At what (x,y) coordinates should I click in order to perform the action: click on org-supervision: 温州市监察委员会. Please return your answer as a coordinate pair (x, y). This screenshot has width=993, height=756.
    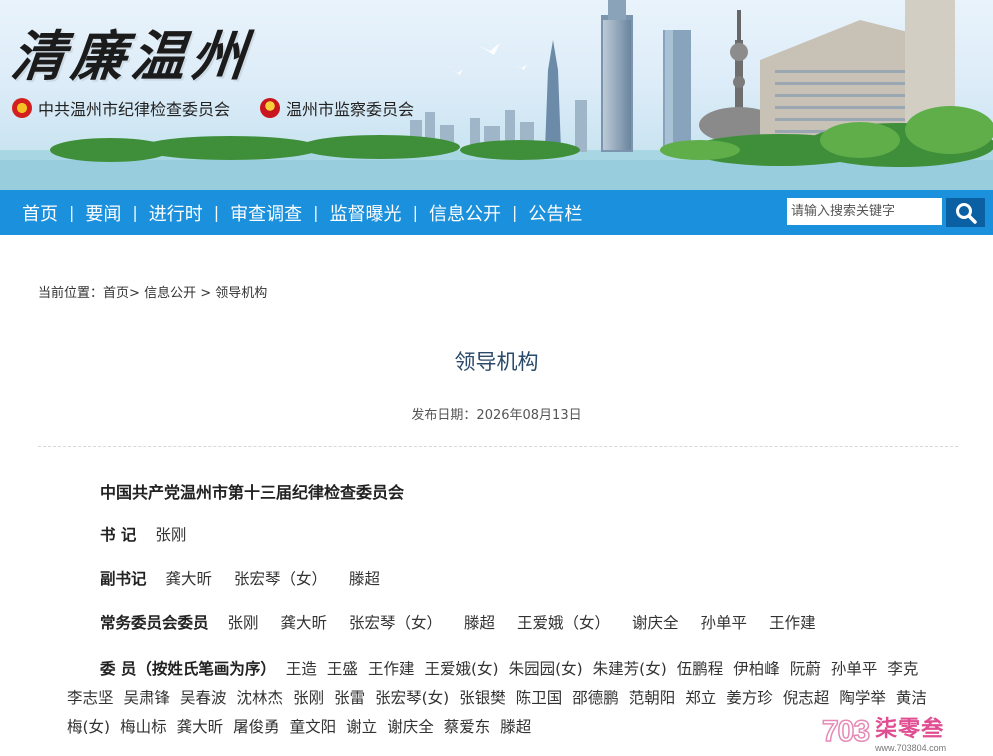
    Looking at the image, I should click on (337, 108).